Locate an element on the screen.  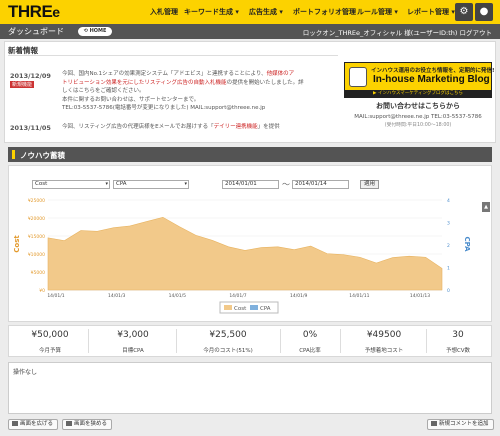
y2-axis-label: CPA is located at coordinates (467, 244).